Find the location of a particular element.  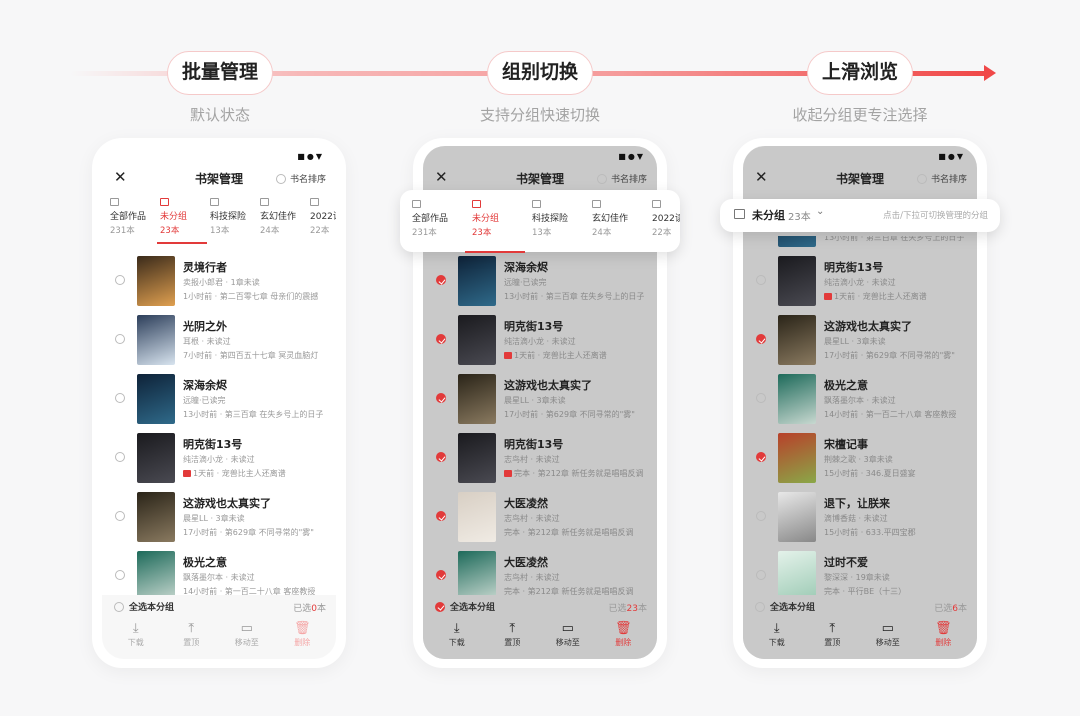

selected-prefix: 已选 is located at coordinates (617, 609).